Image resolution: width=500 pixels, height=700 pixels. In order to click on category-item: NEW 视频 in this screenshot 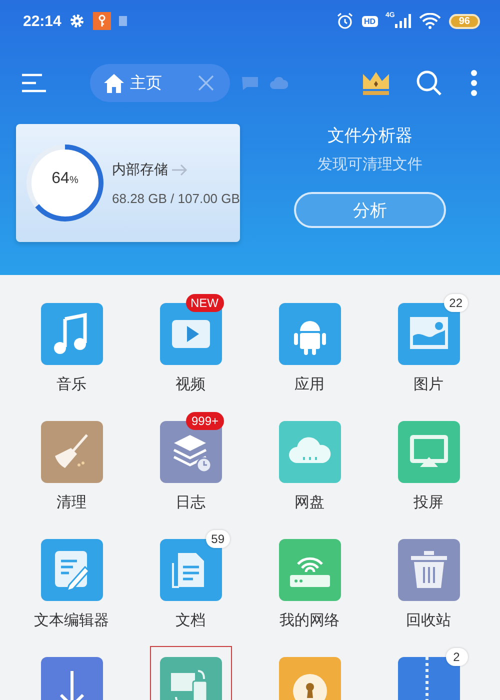, I will do `click(190, 350)`.